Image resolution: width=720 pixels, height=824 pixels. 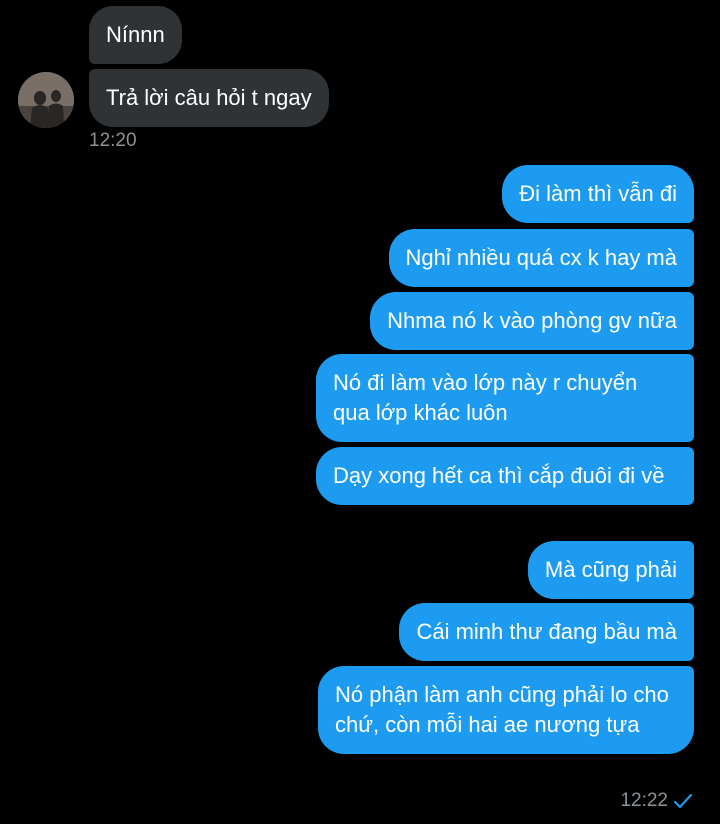 What do you see at coordinates (541, 258) in the screenshot?
I see `outgoing-message: Nghỉ nhiều quá cx k hay mà` at bounding box center [541, 258].